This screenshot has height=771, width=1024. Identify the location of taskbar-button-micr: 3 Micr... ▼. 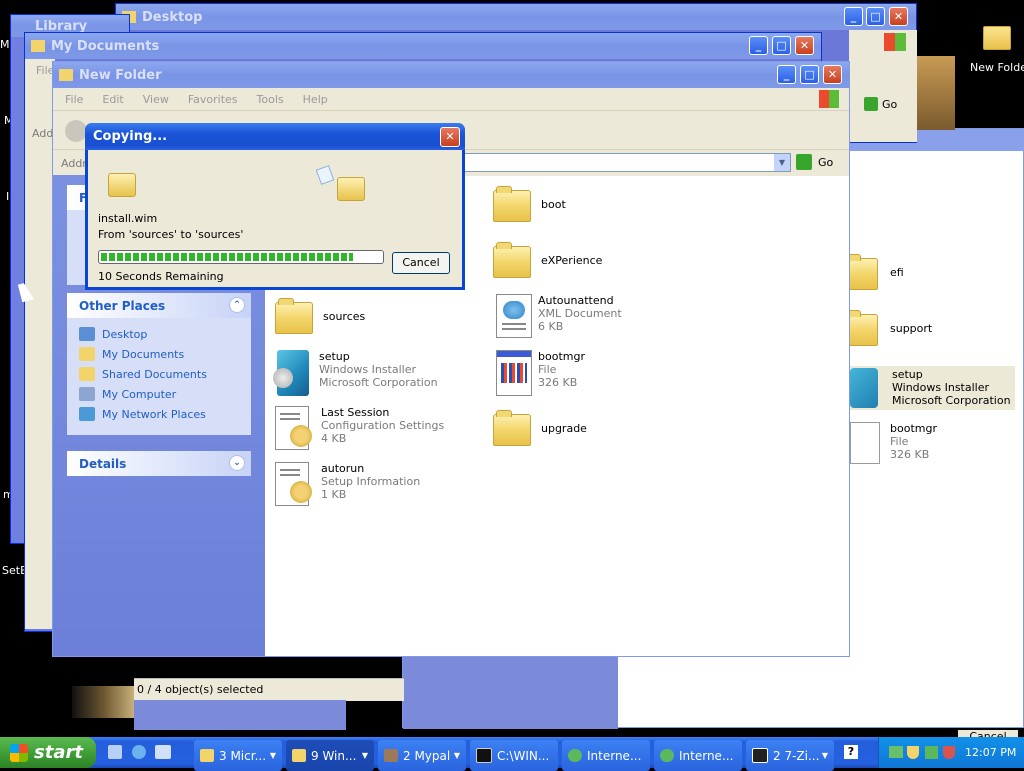
(238, 755).